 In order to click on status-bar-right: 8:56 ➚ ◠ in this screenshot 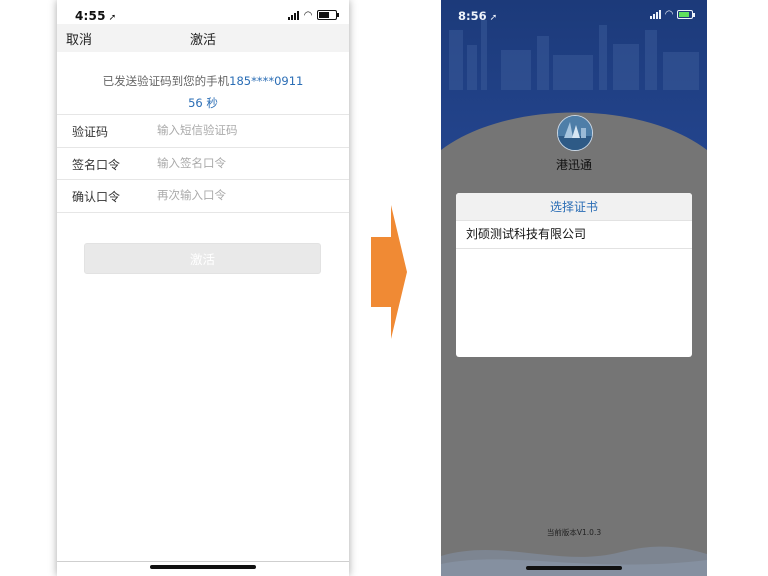, I will do `click(574, 14)`.